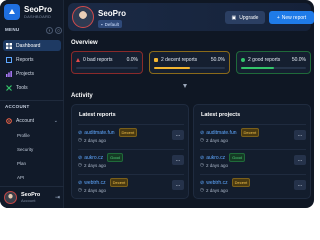  What do you see at coordinates (249, 17) in the screenshot?
I see `upgrade-label: Upgrade` at bounding box center [249, 17].